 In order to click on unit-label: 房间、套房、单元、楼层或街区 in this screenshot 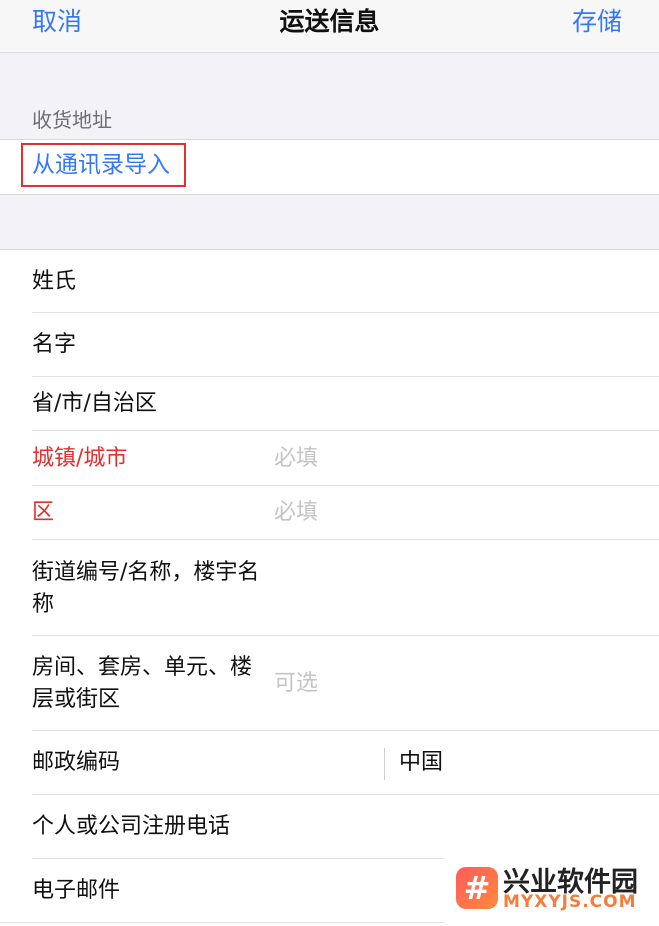, I will do `click(142, 683)`.